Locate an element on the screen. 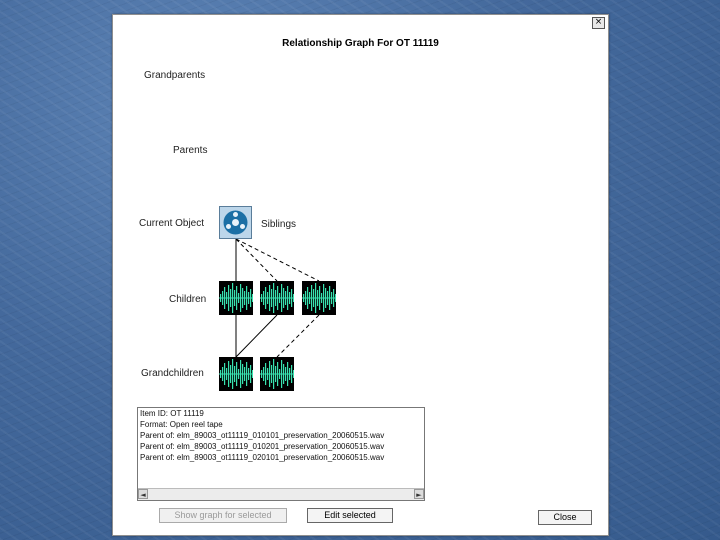 Image resolution: width=720 pixels, height=540 pixels. close-button: Close is located at coordinates (565, 517).